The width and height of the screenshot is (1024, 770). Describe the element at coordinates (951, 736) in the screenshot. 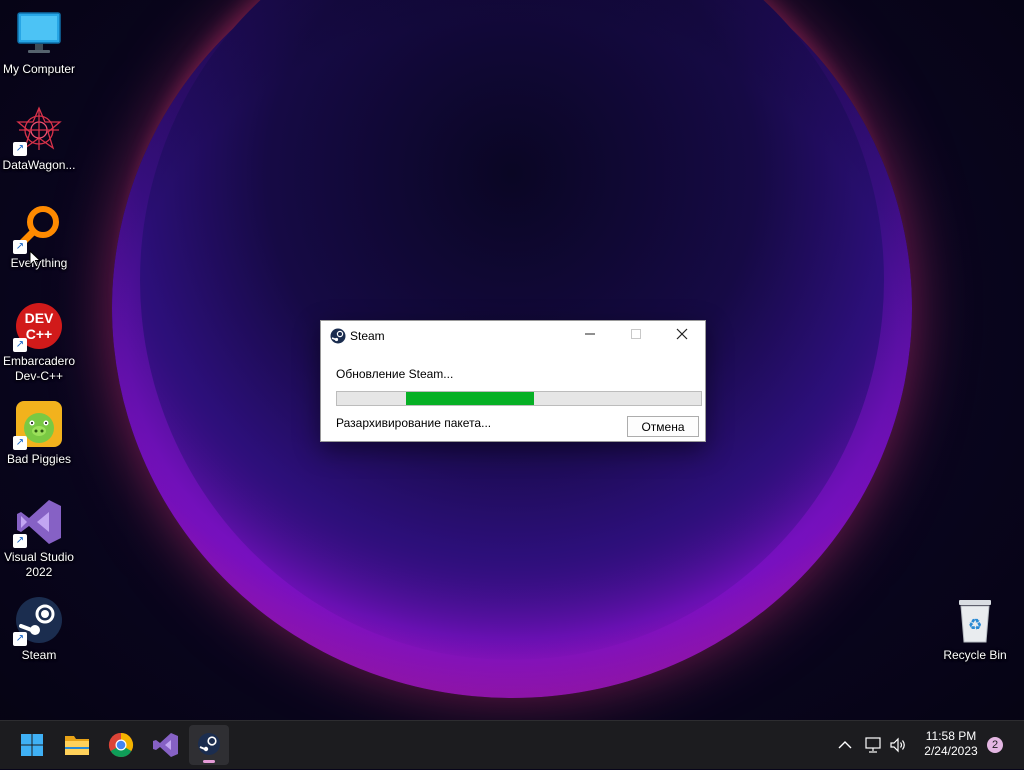

I see `clock-time: 11:58 PM` at that location.